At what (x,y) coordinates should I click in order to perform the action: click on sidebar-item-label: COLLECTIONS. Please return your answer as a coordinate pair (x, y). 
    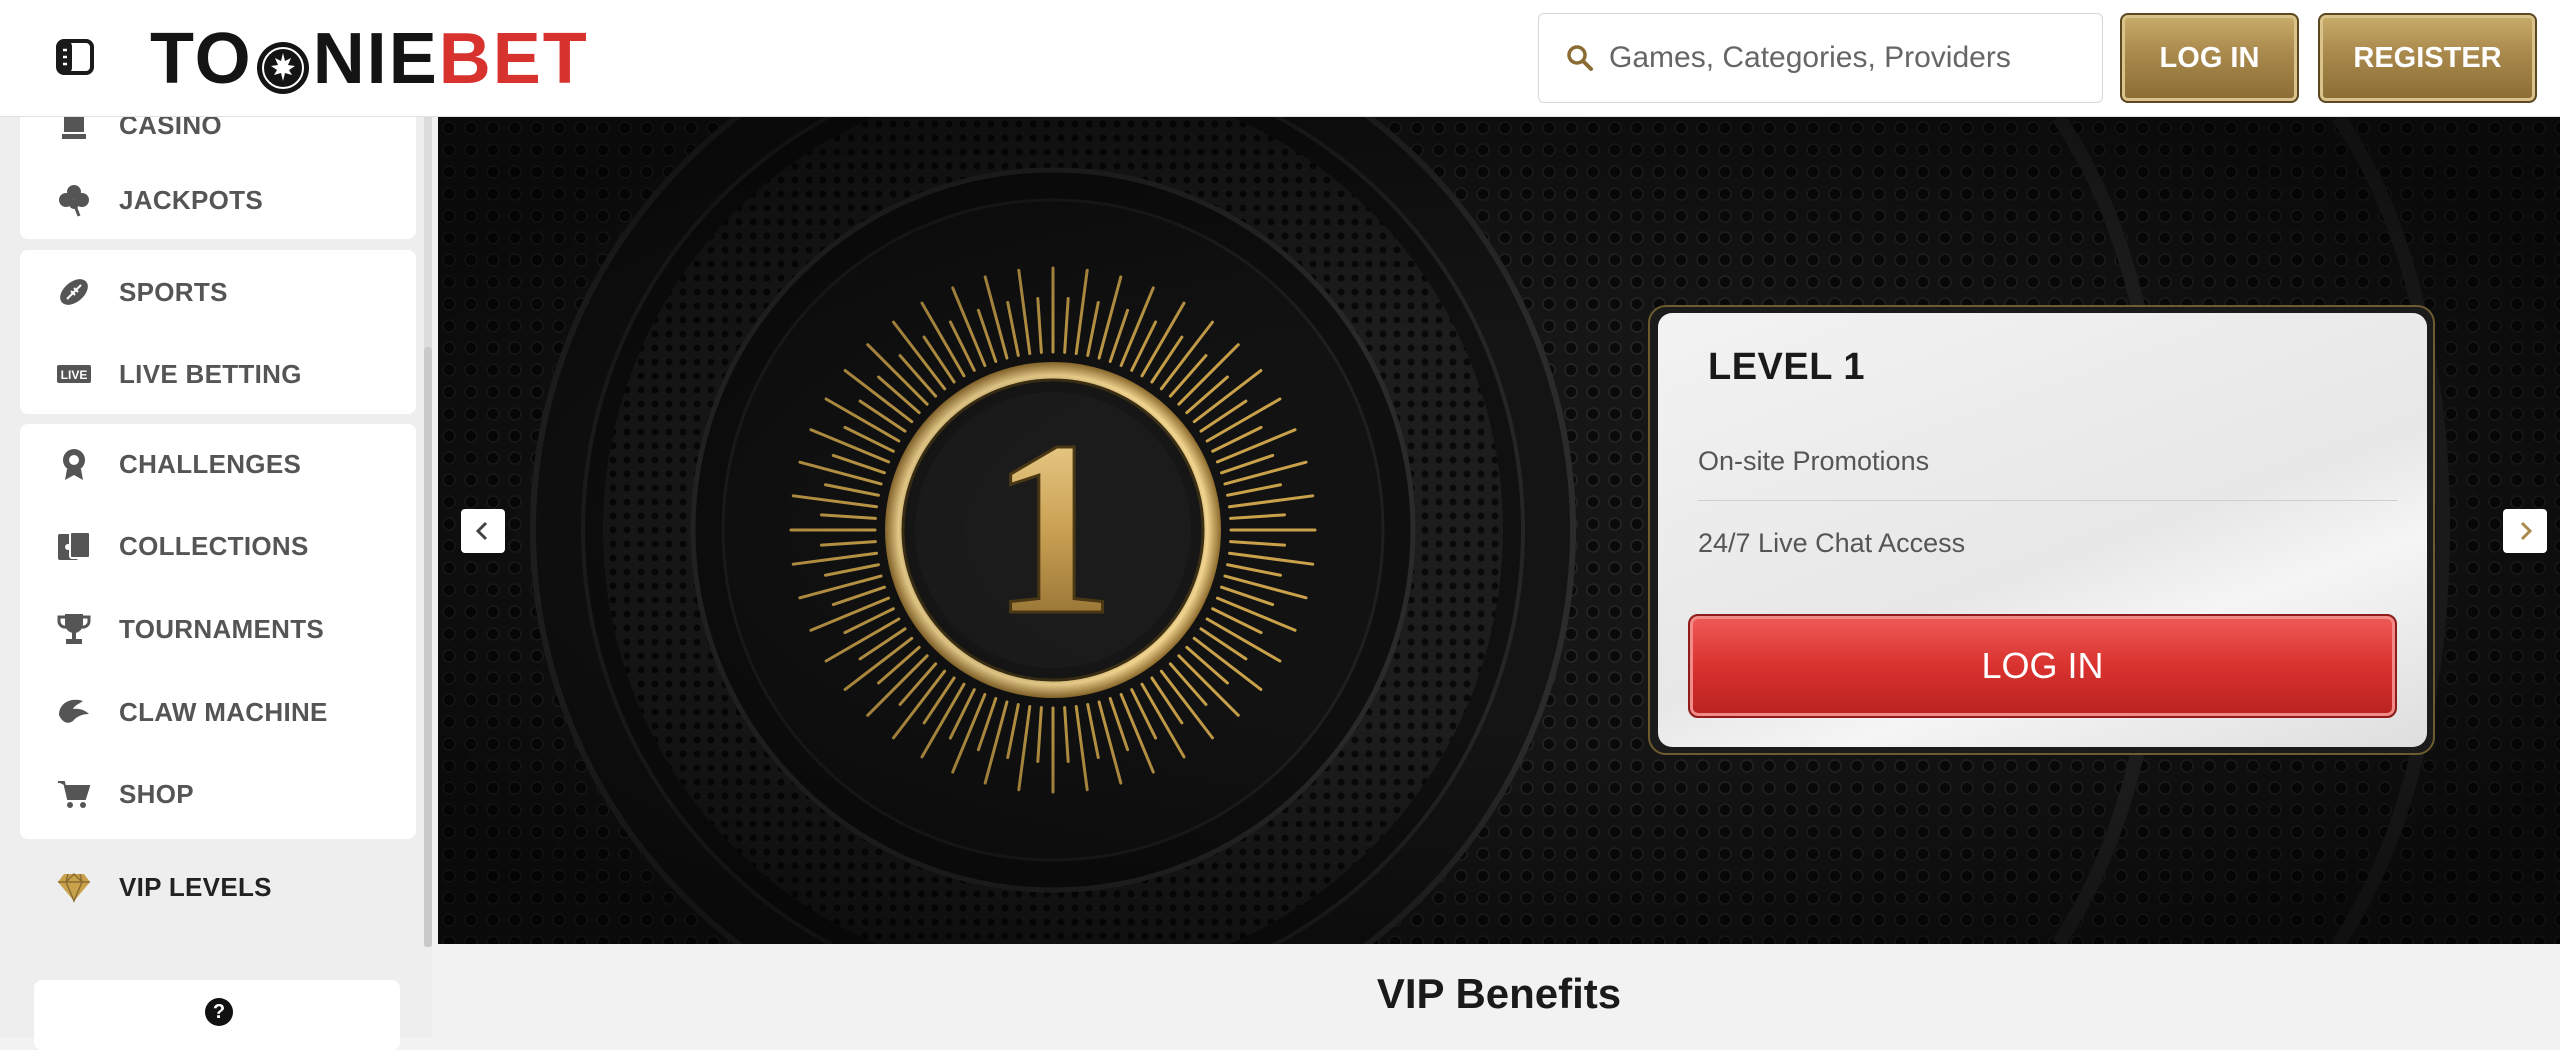
    Looking at the image, I should click on (214, 545).